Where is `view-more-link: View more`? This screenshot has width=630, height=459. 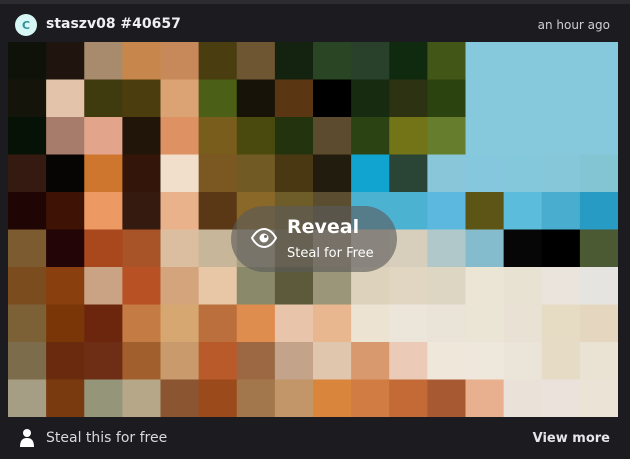
view-more-link: View more is located at coordinates (571, 438).